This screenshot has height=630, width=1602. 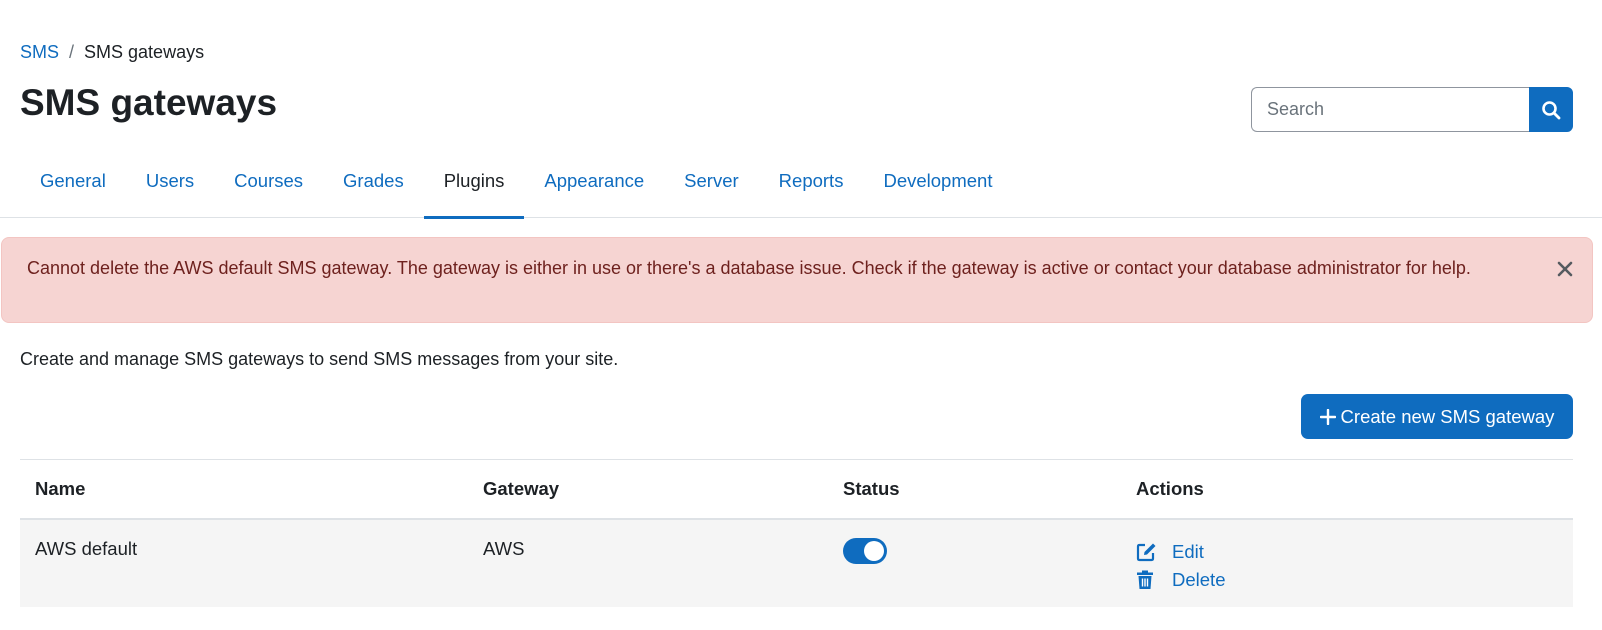 I want to click on breadcrumb-link-sms: SMS, so click(x=39, y=52).